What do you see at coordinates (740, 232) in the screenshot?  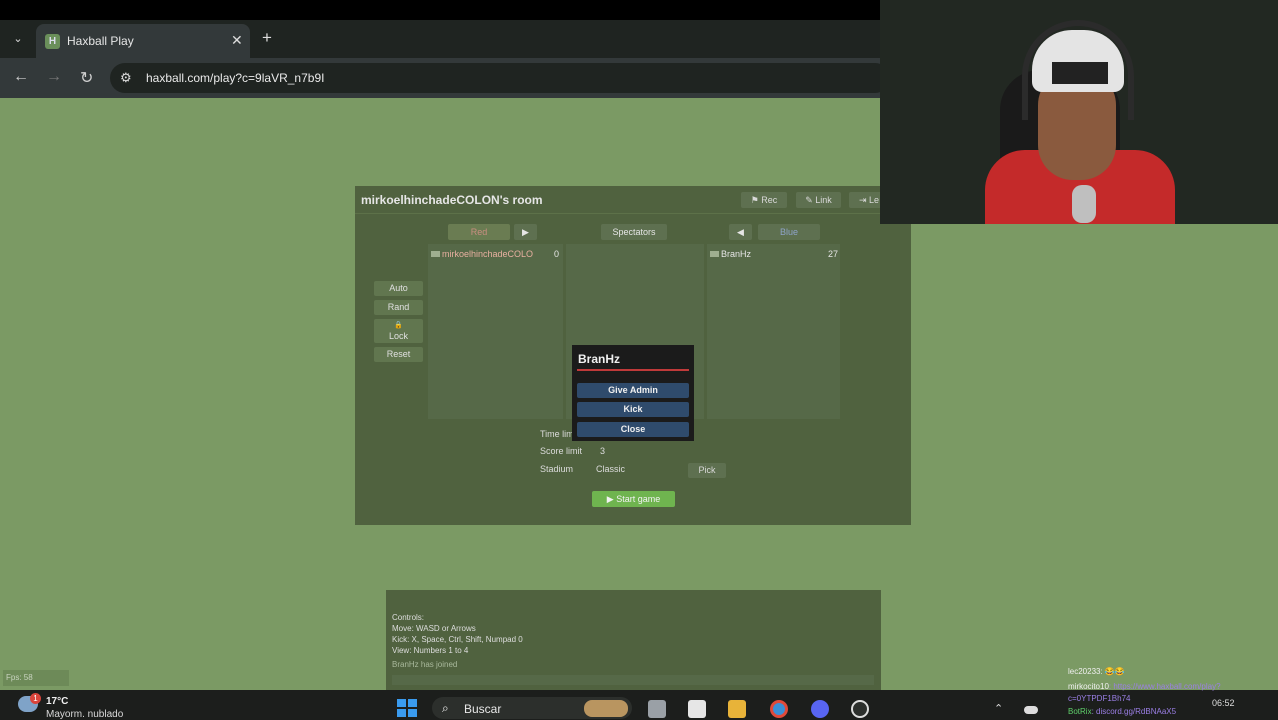 I see `move-to-blue-button: ◀` at bounding box center [740, 232].